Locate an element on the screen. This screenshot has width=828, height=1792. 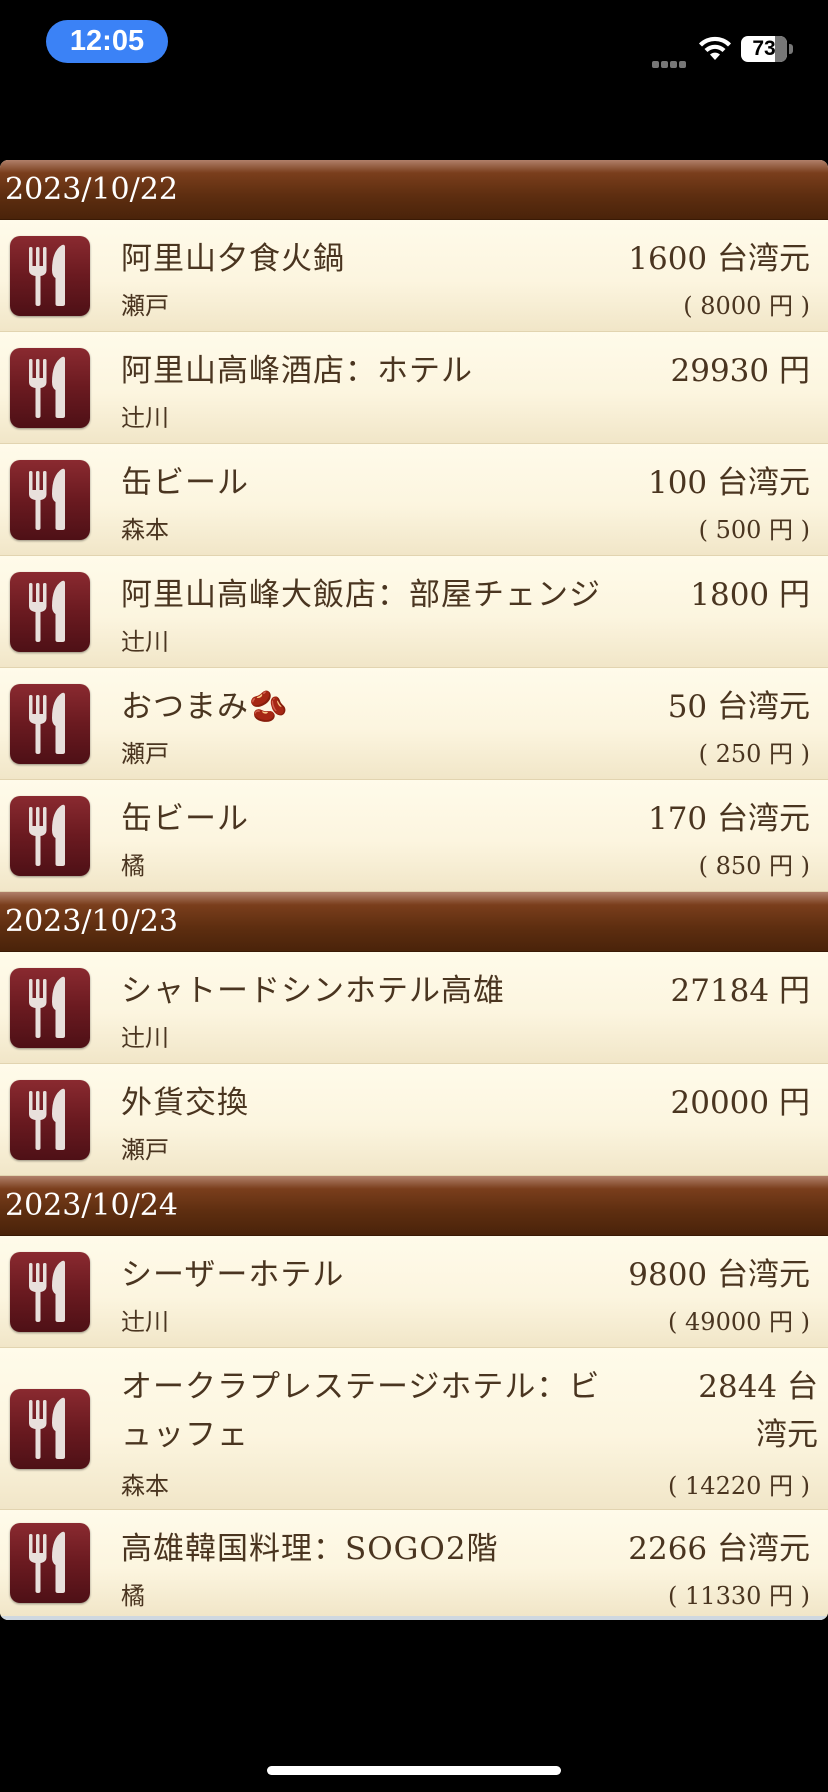
expense-title: シャトードシンホテル高雄 is located at coordinates (313, 991).